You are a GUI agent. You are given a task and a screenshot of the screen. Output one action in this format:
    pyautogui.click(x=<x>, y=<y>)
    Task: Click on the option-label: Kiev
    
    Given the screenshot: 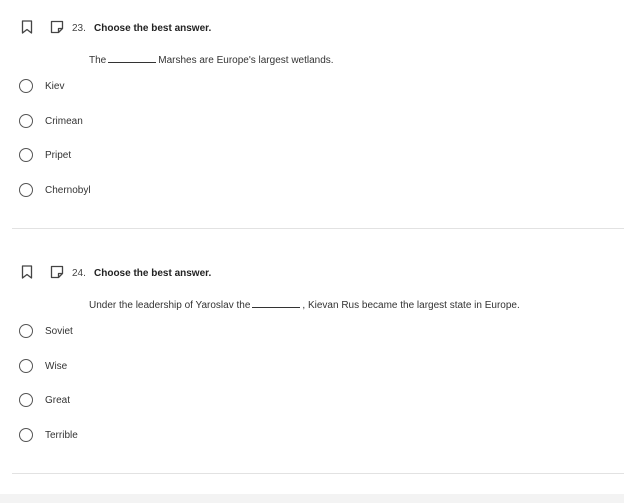 What is the action you would take?
    pyautogui.click(x=55, y=86)
    